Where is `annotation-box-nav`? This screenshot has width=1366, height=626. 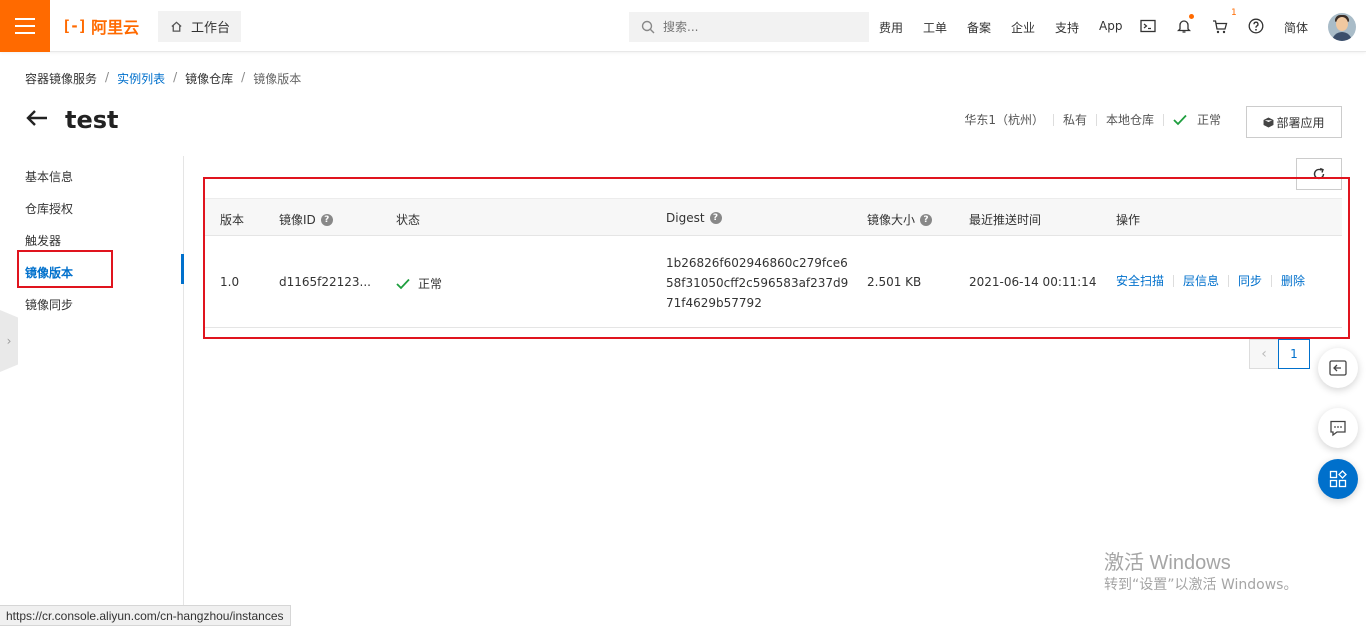 annotation-box-nav is located at coordinates (65, 269).